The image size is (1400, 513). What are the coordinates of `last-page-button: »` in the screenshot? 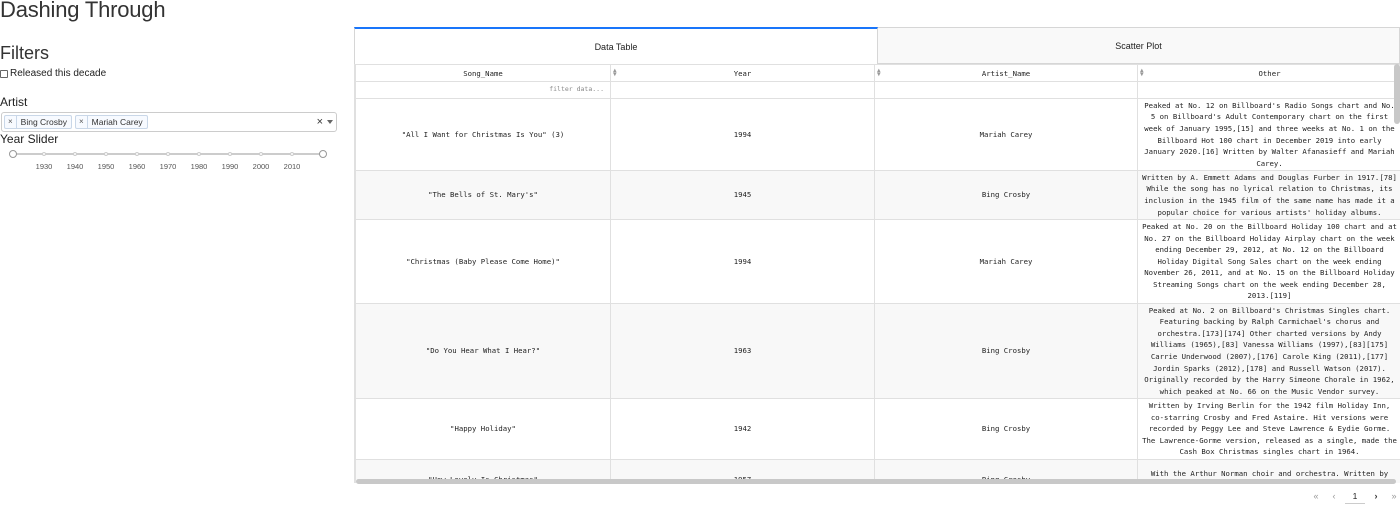 It's located at (1392, 496).